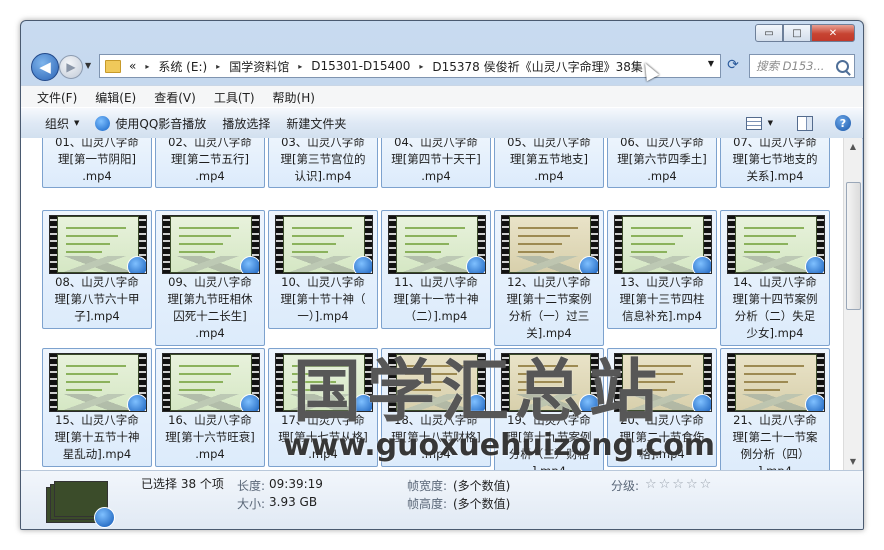 The width and height of the screenshot is (884, 550). What do you see at coordinates (88, 65) in the screenshot?
I see `recent-pages-dropdown-icon: ▼` at bounding box center [88, 65].